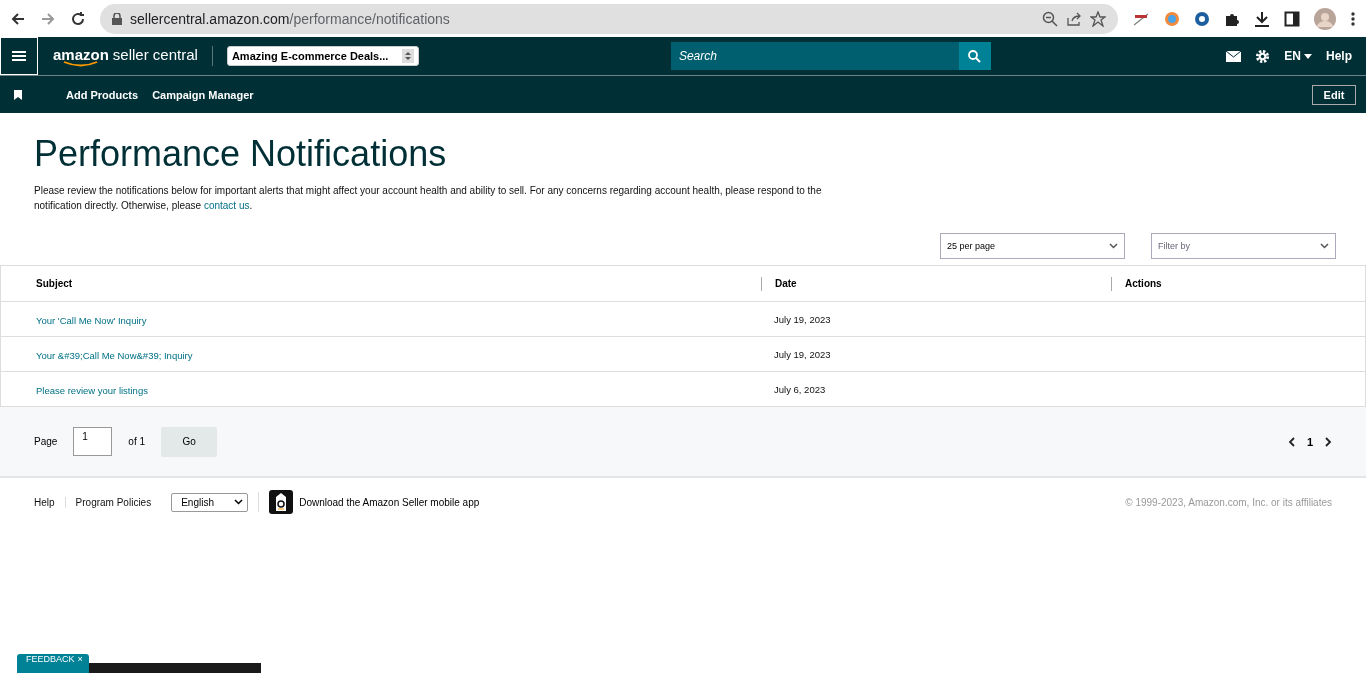 The height and width of the screenshot is (673, 1366). I want to click on url-host: sellercentral.amazon.com, so click(210, 18).